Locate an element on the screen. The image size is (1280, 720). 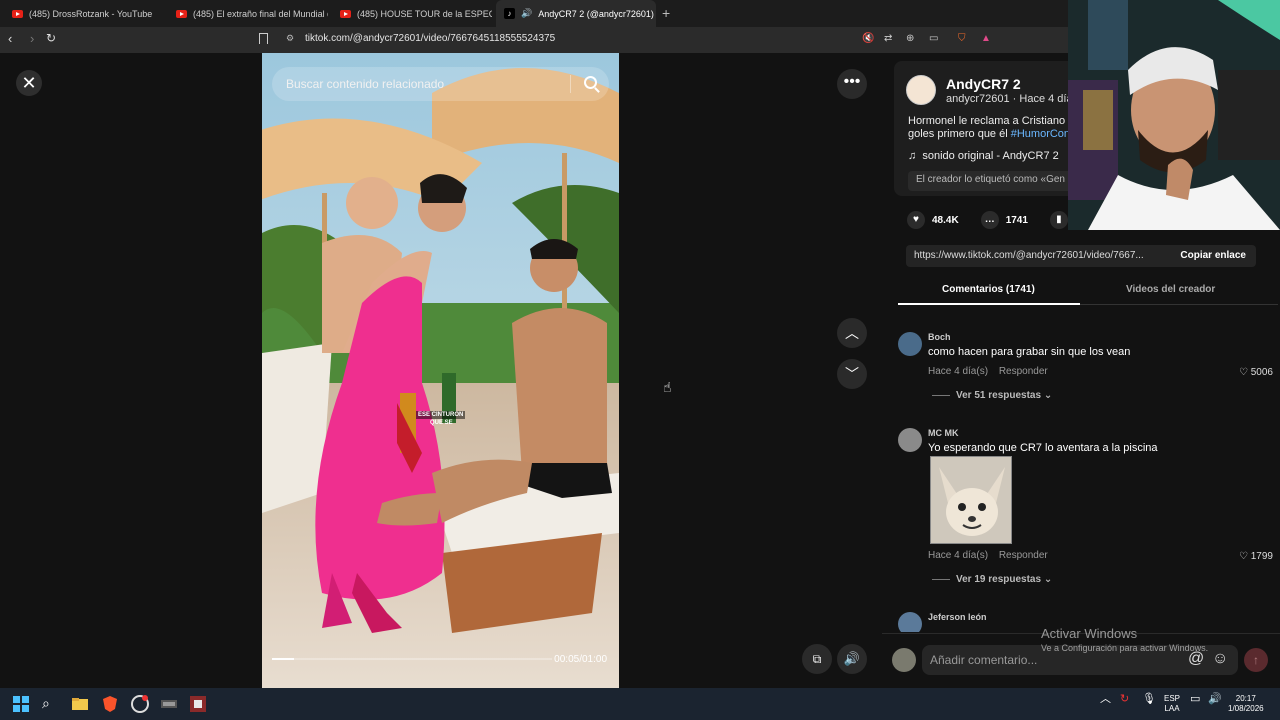
mute-icon: 🔇 is located at coordinates (868, 38).